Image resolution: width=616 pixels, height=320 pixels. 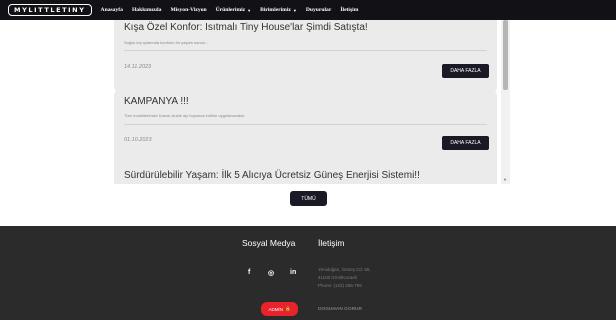 I want to click on contact-address-line: 41100 İzmit/Kocaeli, so click(x=337, y=277).